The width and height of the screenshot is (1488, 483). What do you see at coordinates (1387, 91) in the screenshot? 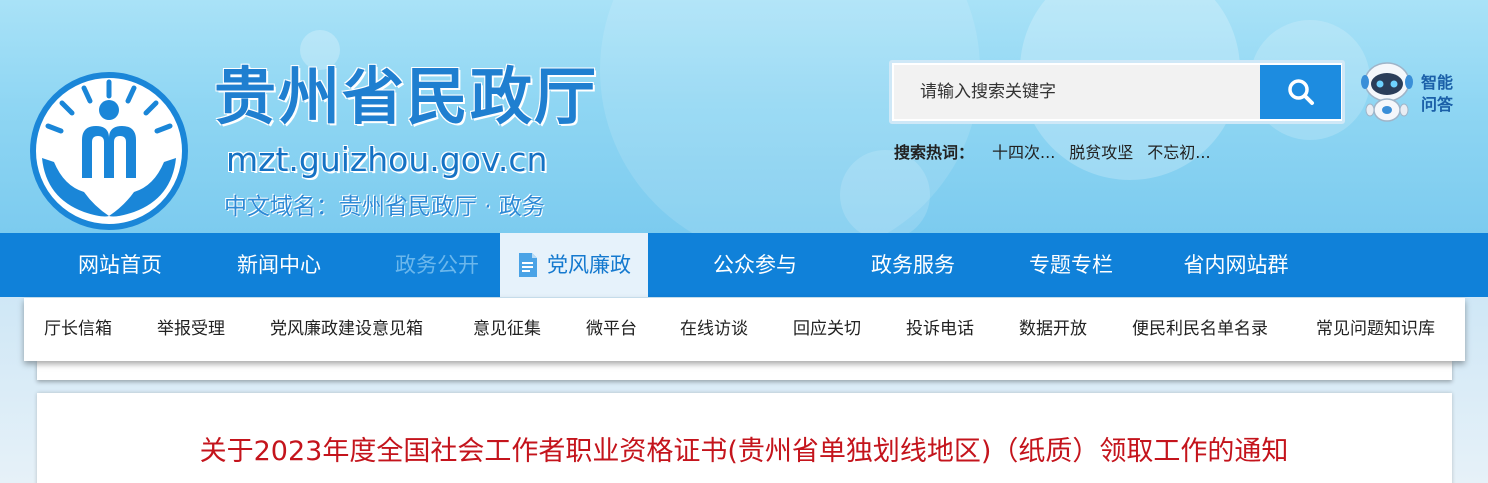
I see `robot-icon` at bounding box center [1387, 91].